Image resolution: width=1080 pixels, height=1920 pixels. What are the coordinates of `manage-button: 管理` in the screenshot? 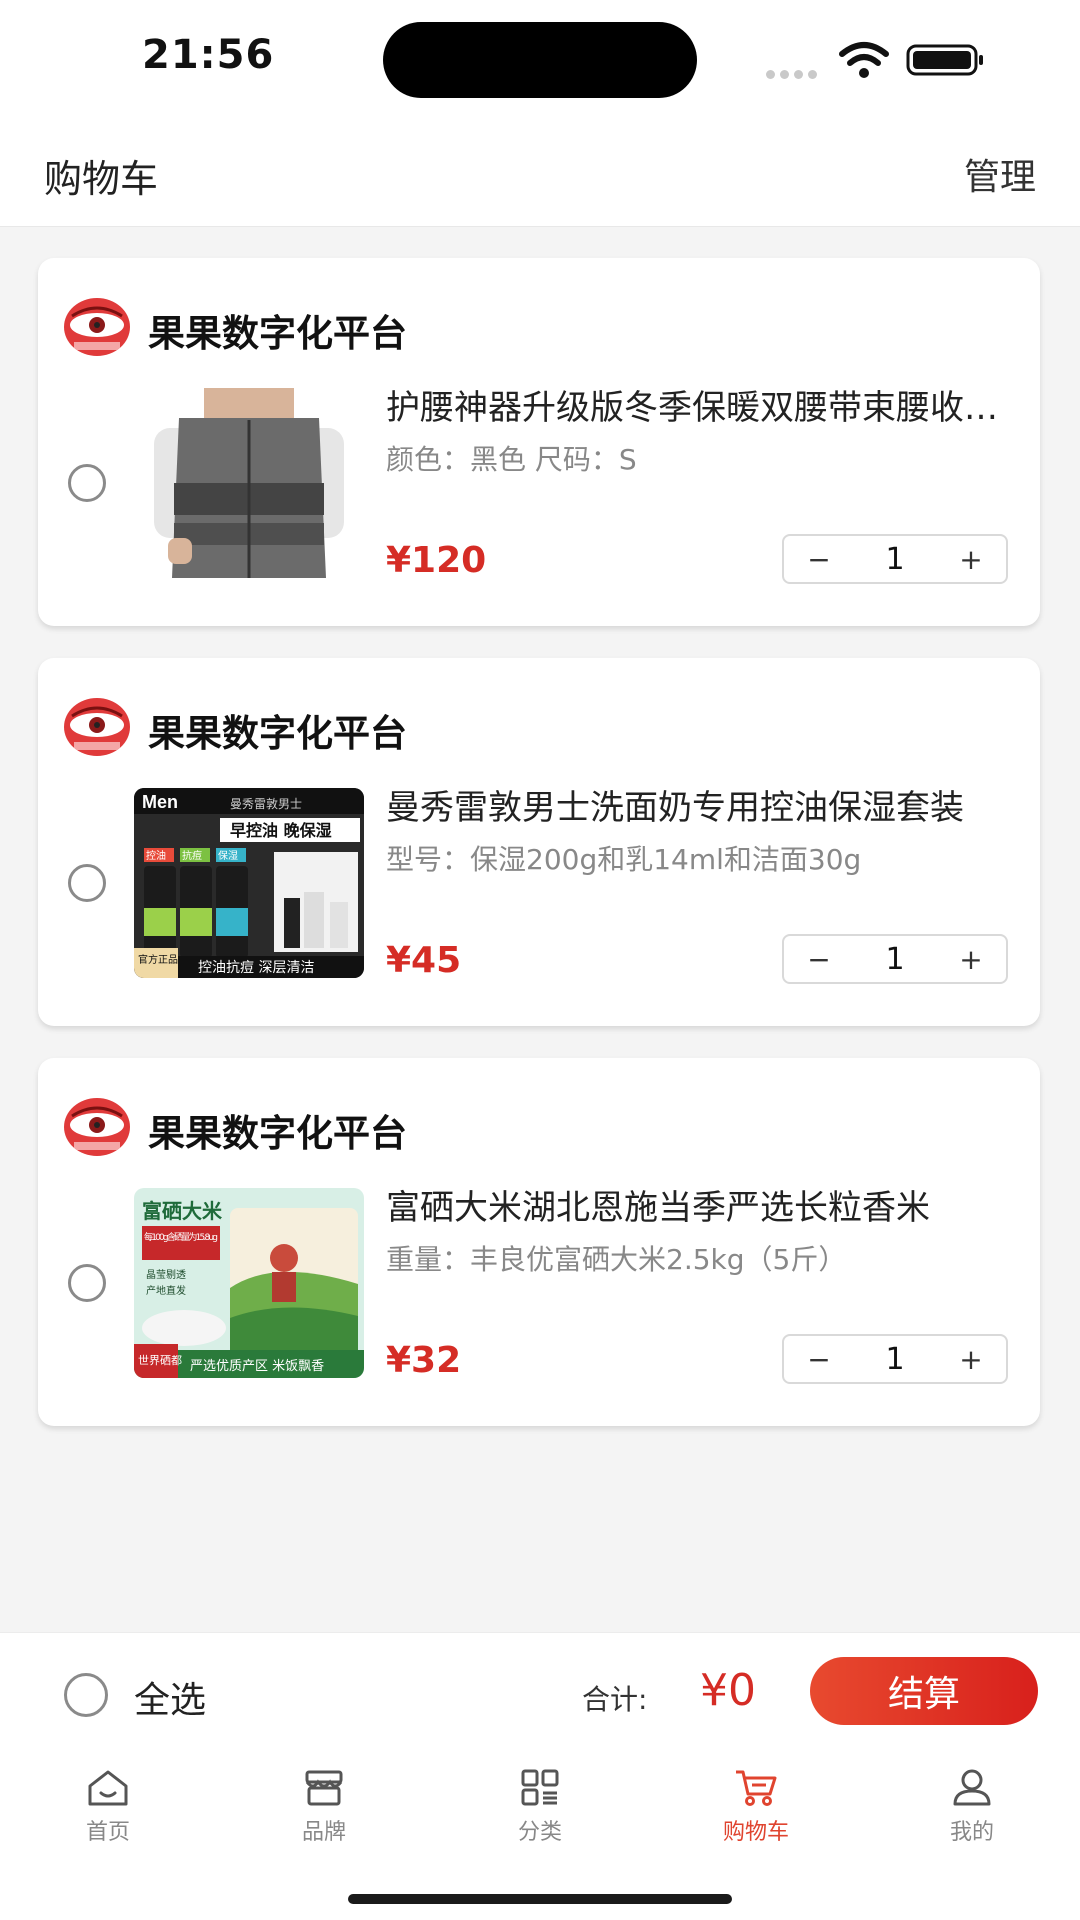 It's located at (1000, 174).